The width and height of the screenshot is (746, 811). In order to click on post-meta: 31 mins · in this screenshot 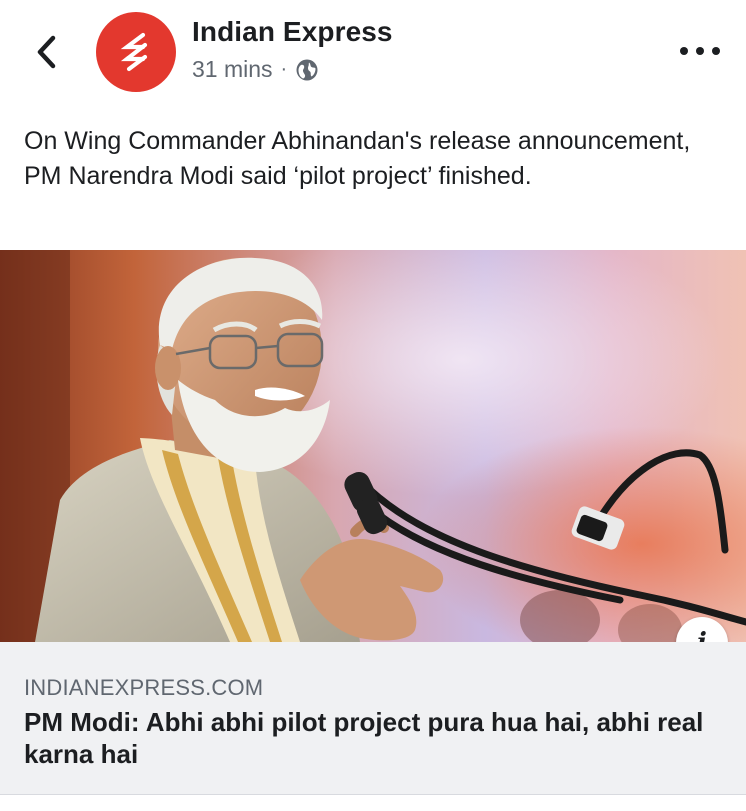, I will do `click(255, 69)`.